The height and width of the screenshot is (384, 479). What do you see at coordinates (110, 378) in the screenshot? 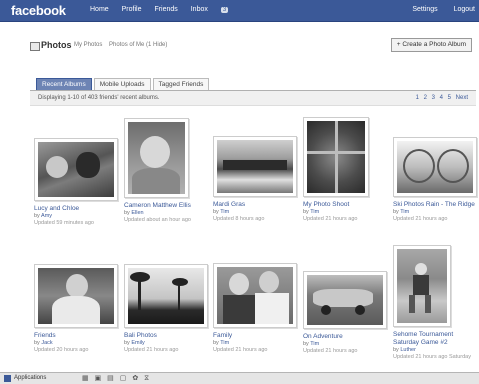
I see `notes-shortcut-icon: ▤` at bounding box center [110, 378].